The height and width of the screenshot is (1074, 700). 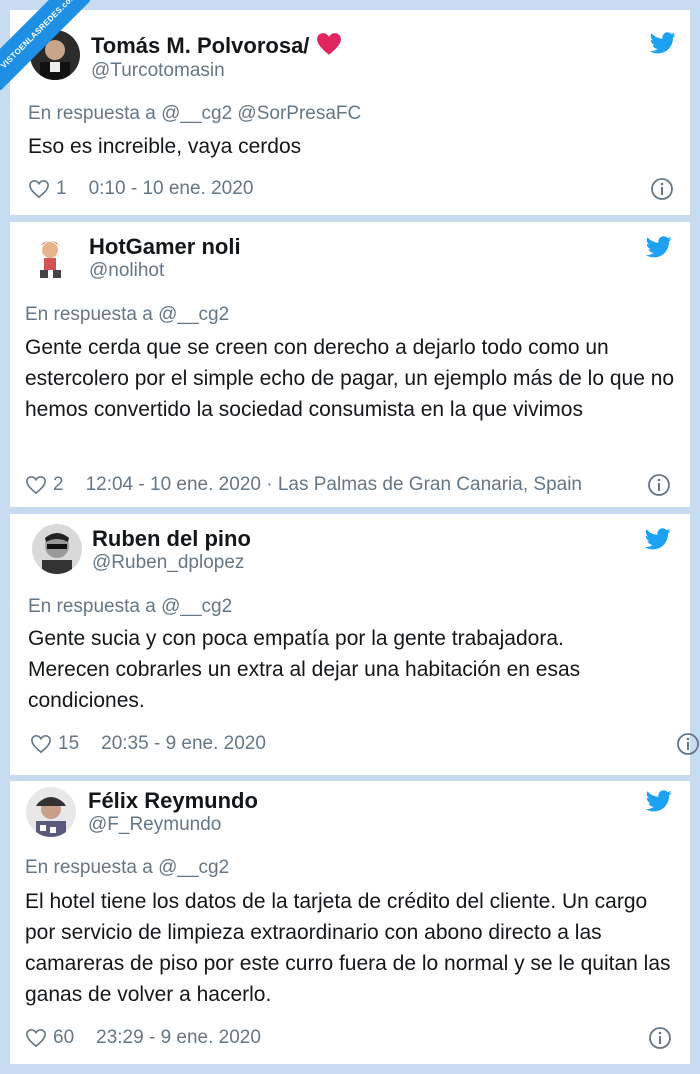 What do you see at coordinates (178, 1038) in the screenshot?
I see `timestamp: 23:29 - 9 ene. 2020` at bounding box center [178, 1038].